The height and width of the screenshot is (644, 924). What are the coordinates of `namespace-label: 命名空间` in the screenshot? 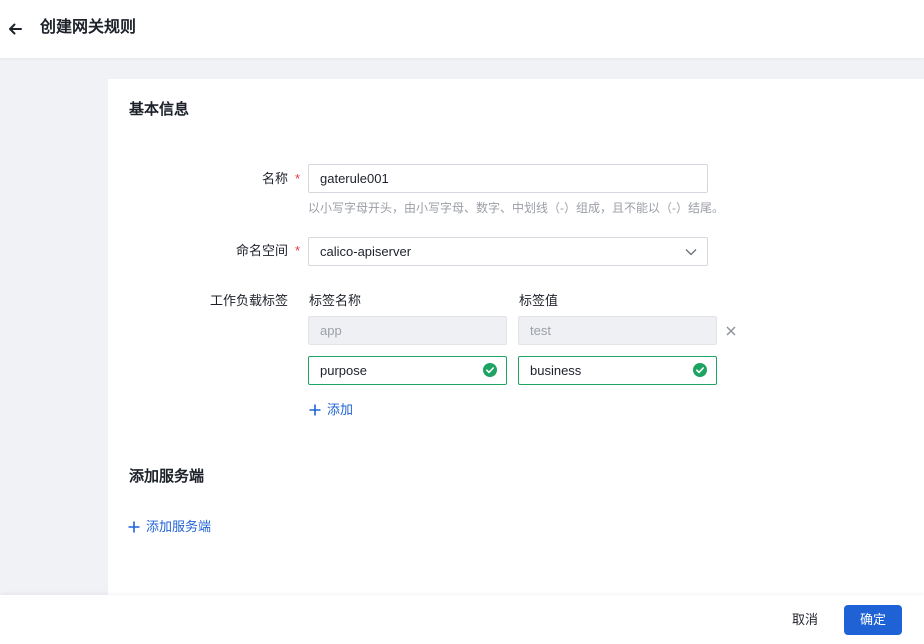 It's located at (261, 250).